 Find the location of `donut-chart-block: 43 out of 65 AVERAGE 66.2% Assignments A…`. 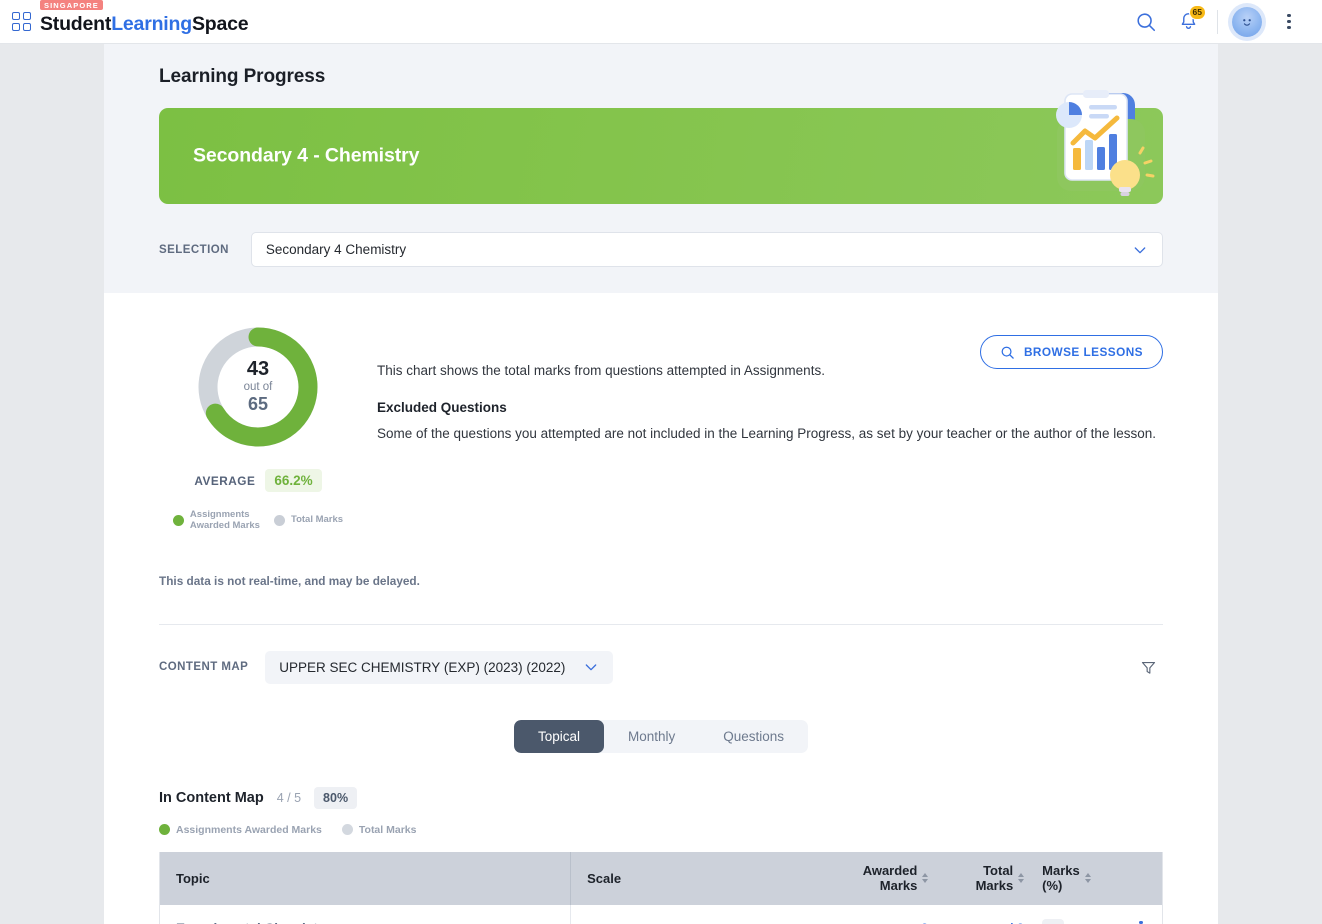

donut-chart-block: 43 out of 65 AVERAGE 66.2% Assignments A… is located at coordinates (258, 423).